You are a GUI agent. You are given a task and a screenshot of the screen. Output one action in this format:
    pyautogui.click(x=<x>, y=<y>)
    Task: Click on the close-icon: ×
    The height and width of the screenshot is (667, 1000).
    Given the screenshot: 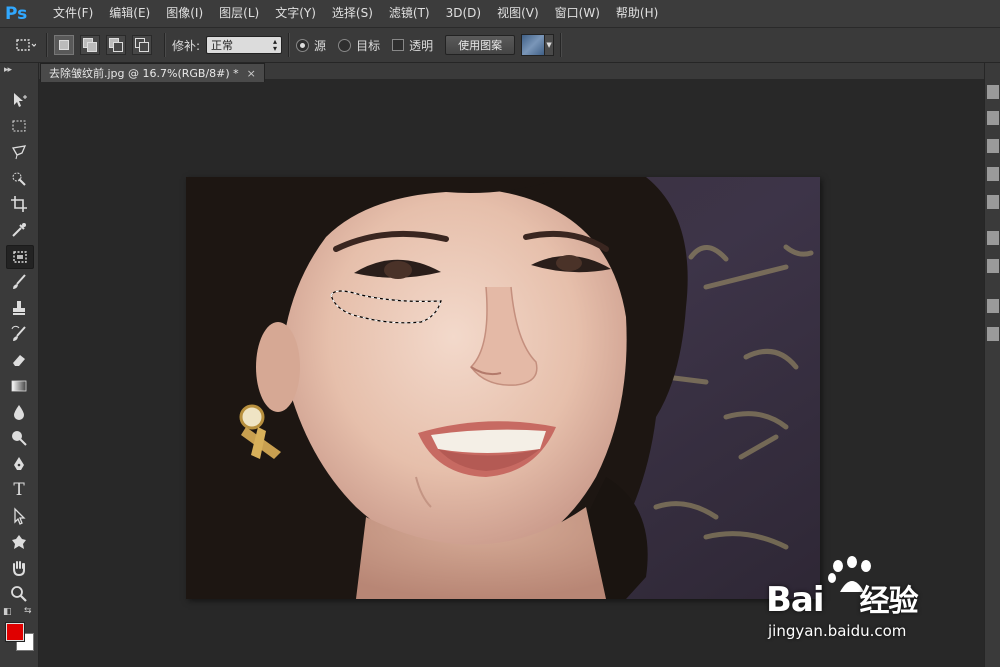 What is the action you would take?
    pyautogui.click(x=251, y=73)
    